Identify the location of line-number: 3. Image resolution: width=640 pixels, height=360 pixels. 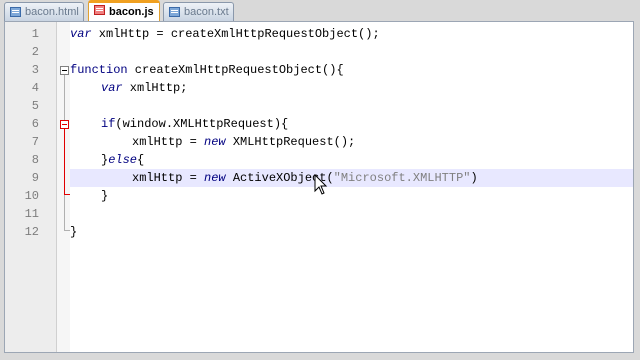
(35, 70).